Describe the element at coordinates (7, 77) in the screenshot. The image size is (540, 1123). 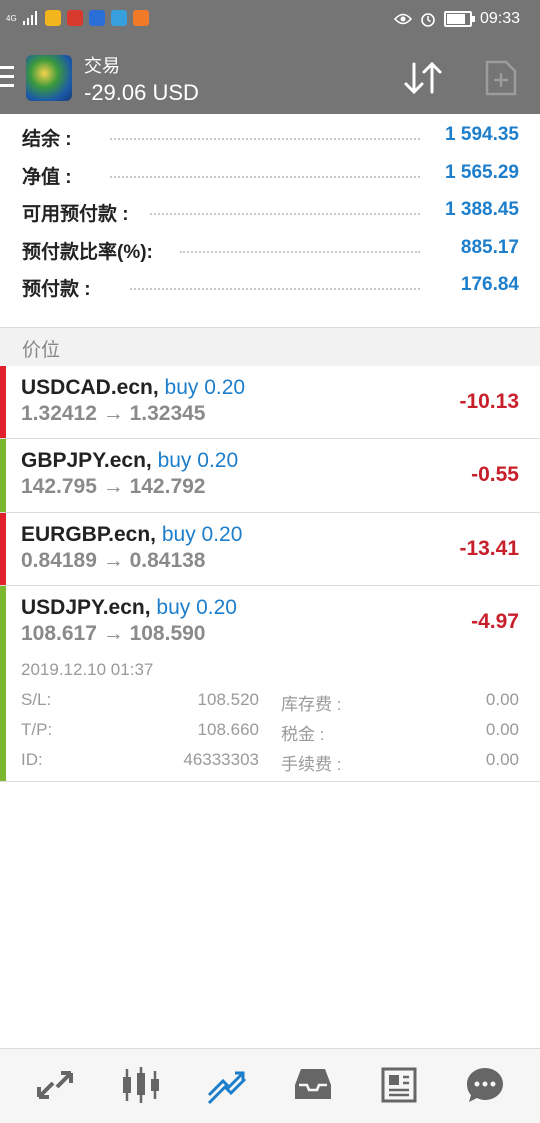
I see `menu-icon` at that location.